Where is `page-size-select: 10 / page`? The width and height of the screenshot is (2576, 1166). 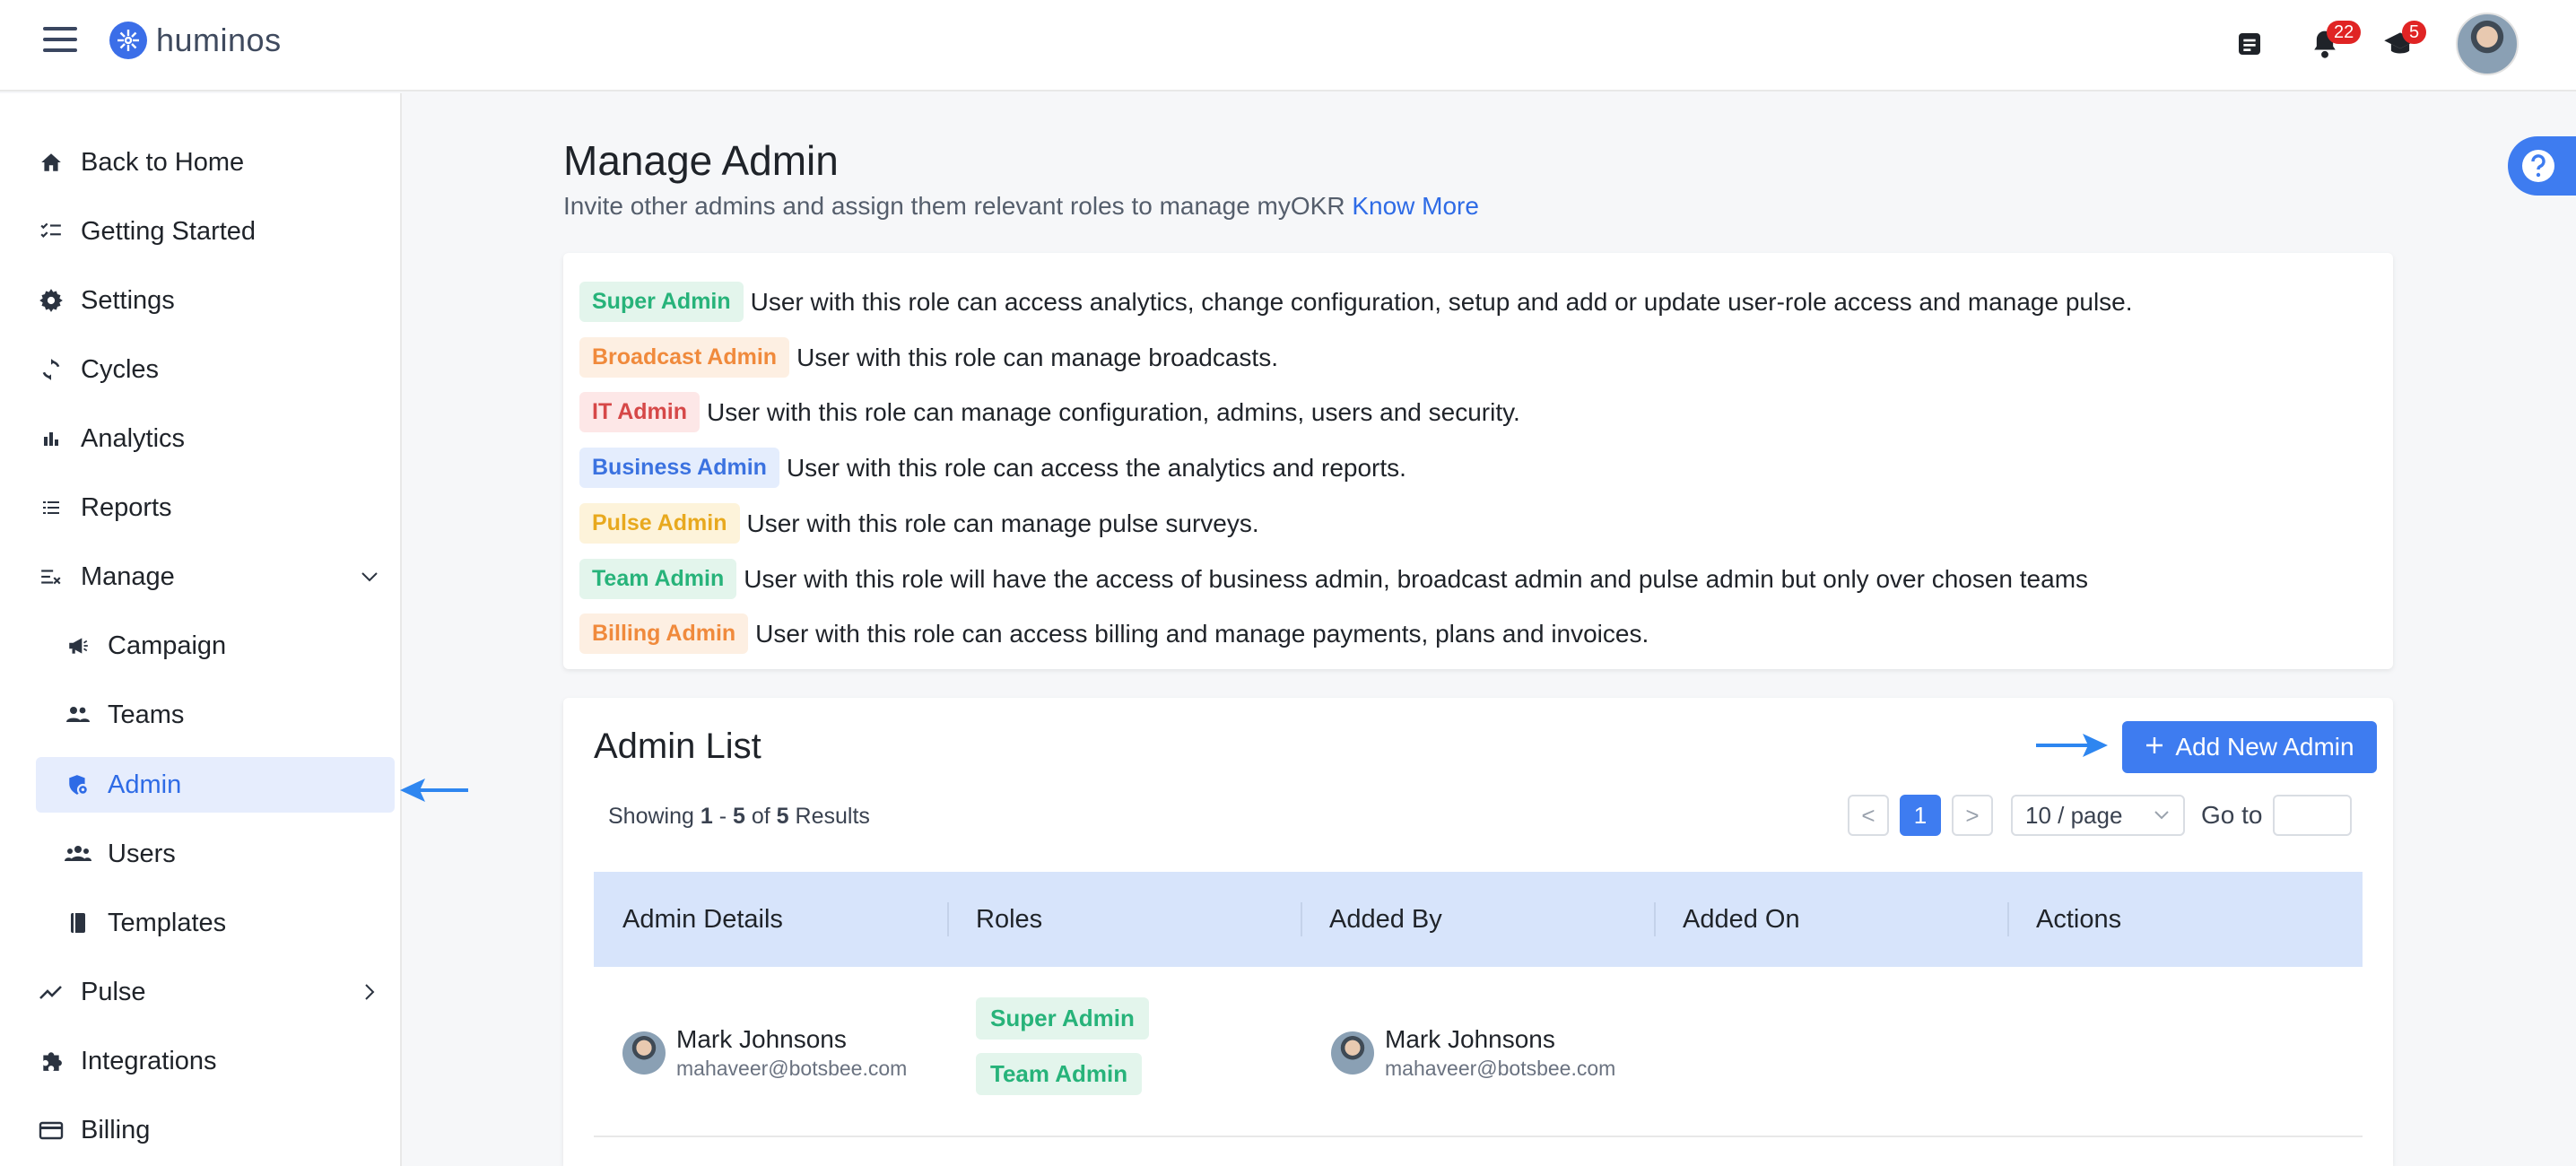
page-size-select: 10 / page is located at coordinates (2098, 815).